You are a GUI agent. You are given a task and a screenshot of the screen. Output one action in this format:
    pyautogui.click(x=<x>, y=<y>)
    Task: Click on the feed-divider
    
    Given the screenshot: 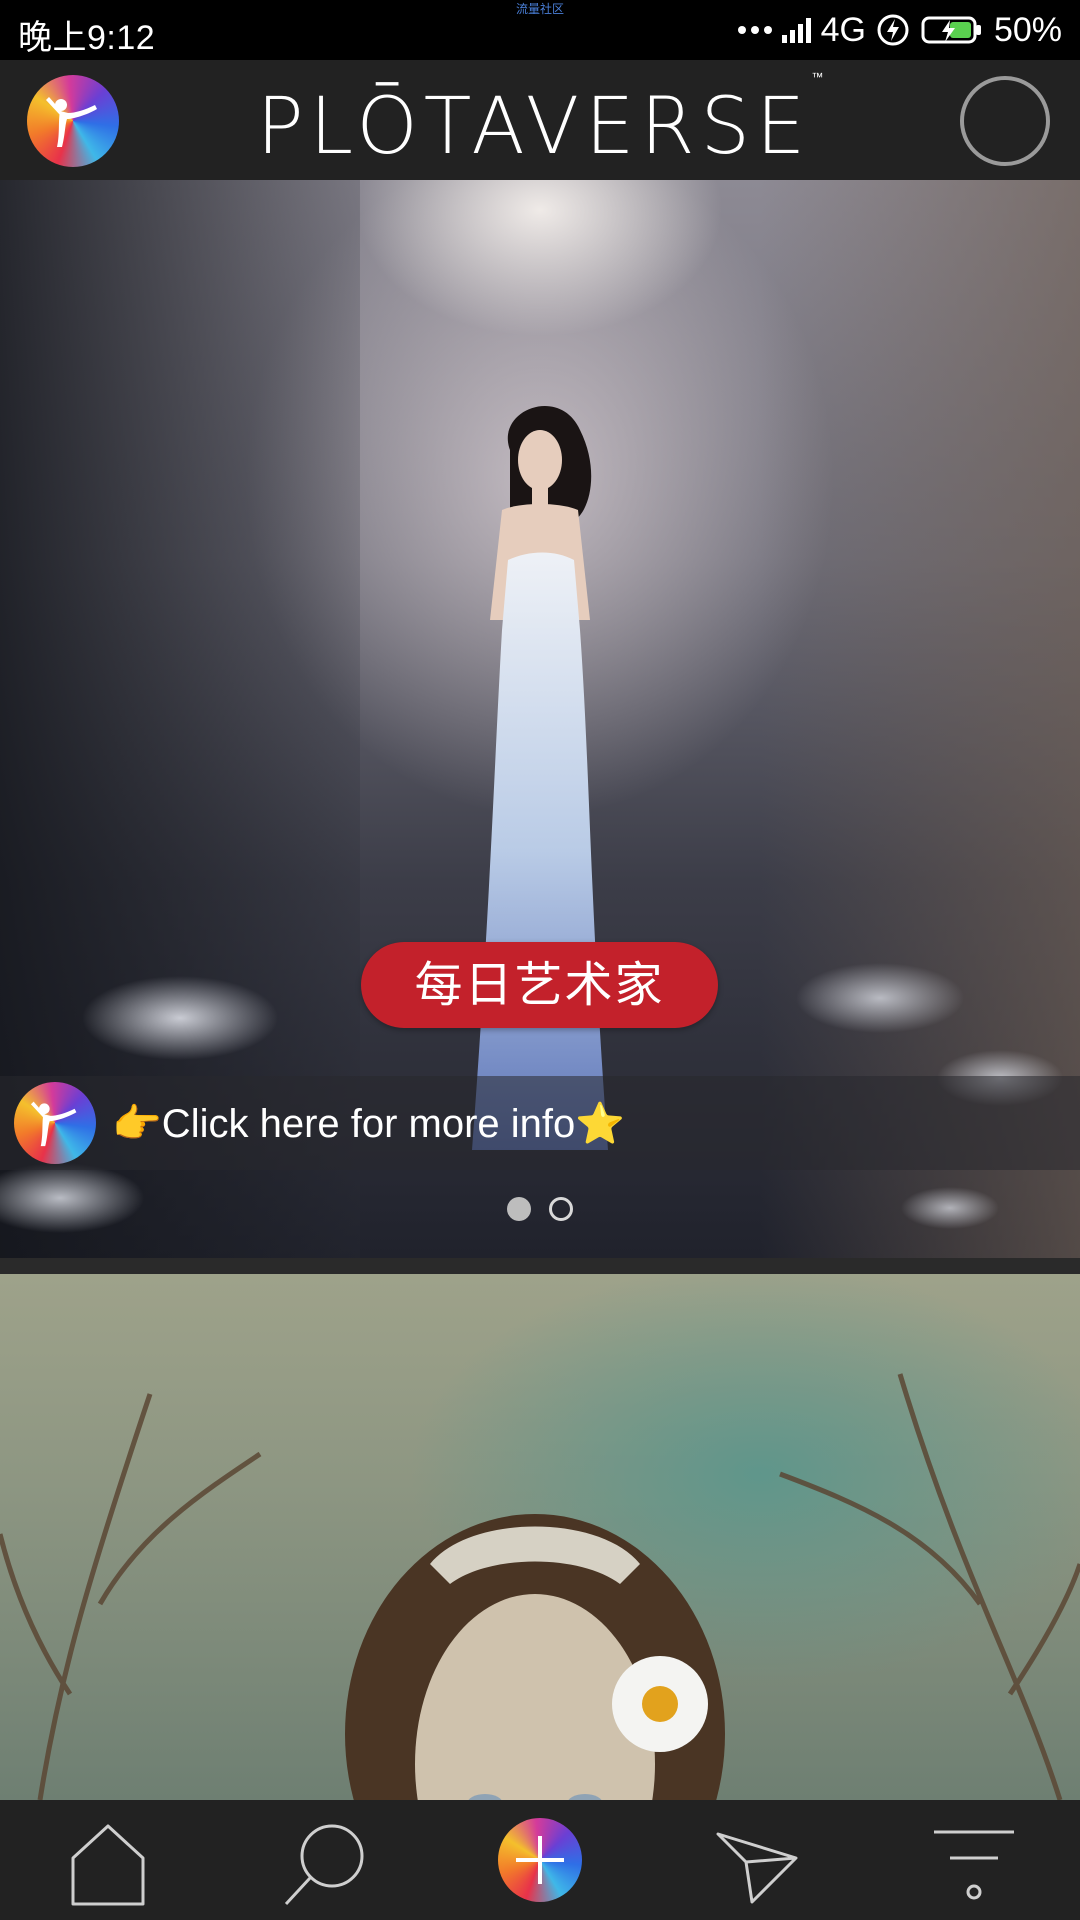 What is the action you would take?
    pyautogui.click(x=540, y=1266)
    